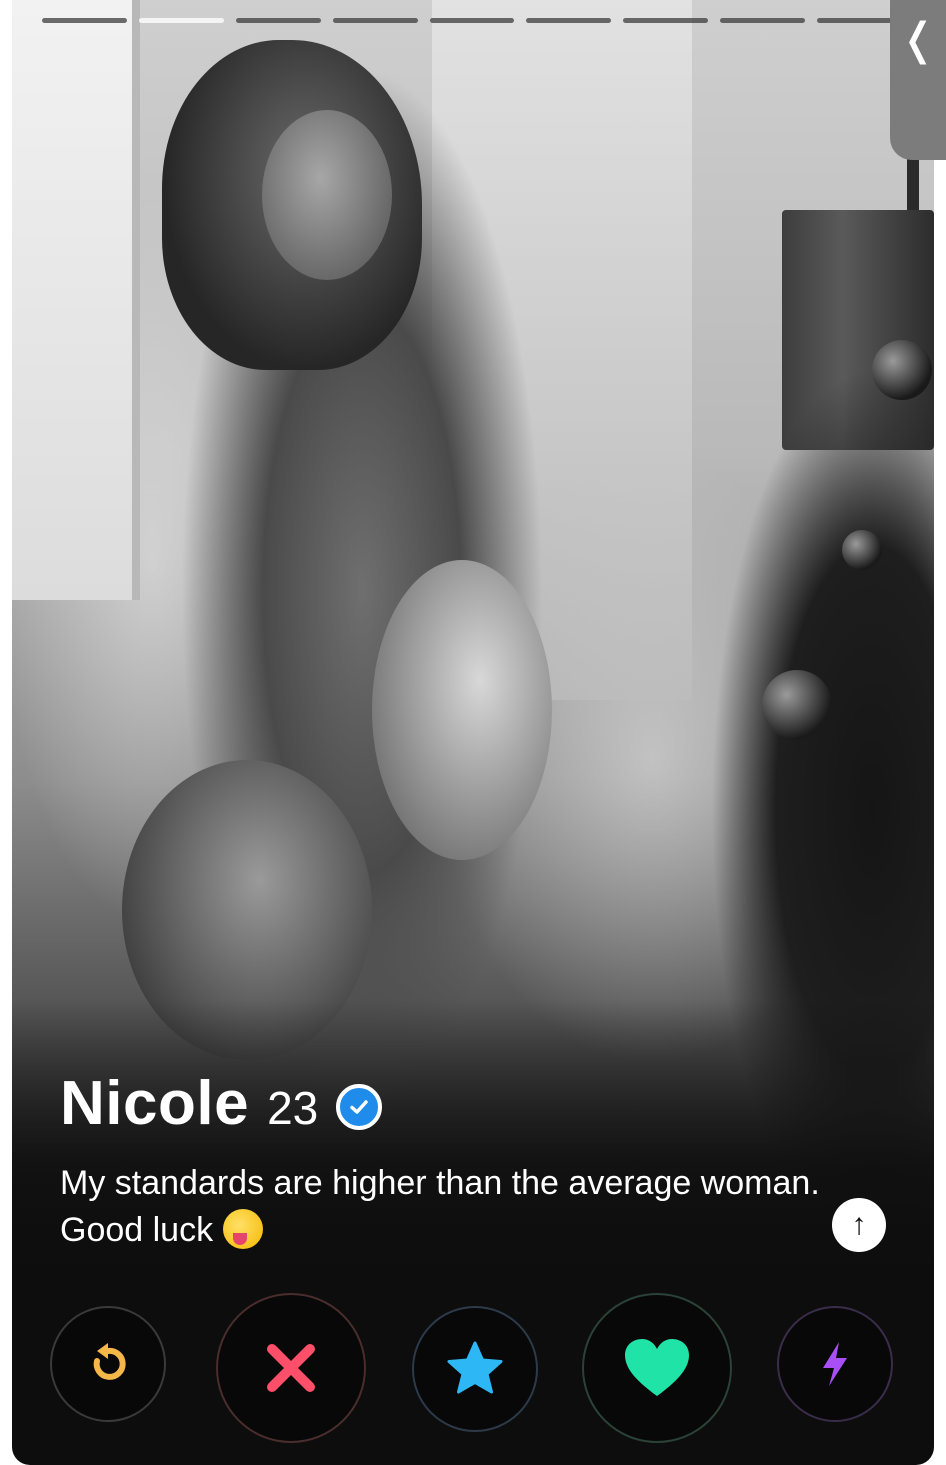  I want to click on profile-name: Nicole, so click(155, 1103).